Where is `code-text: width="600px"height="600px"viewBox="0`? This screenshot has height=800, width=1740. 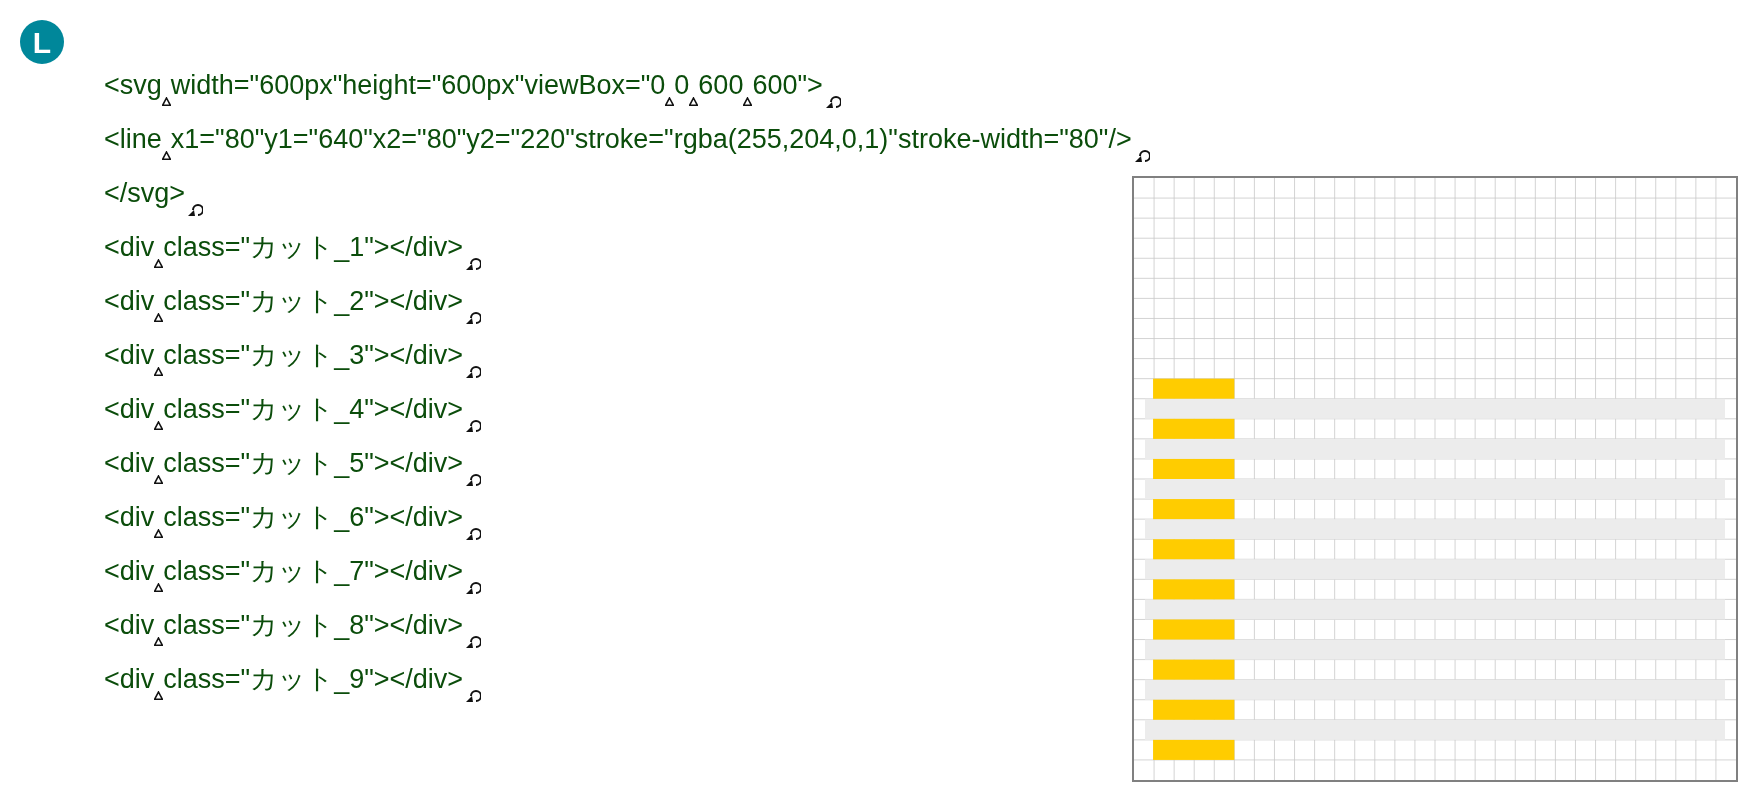
code-text: width="600px"height="600px"viewBox="0 is located at coordinates (418, 85).